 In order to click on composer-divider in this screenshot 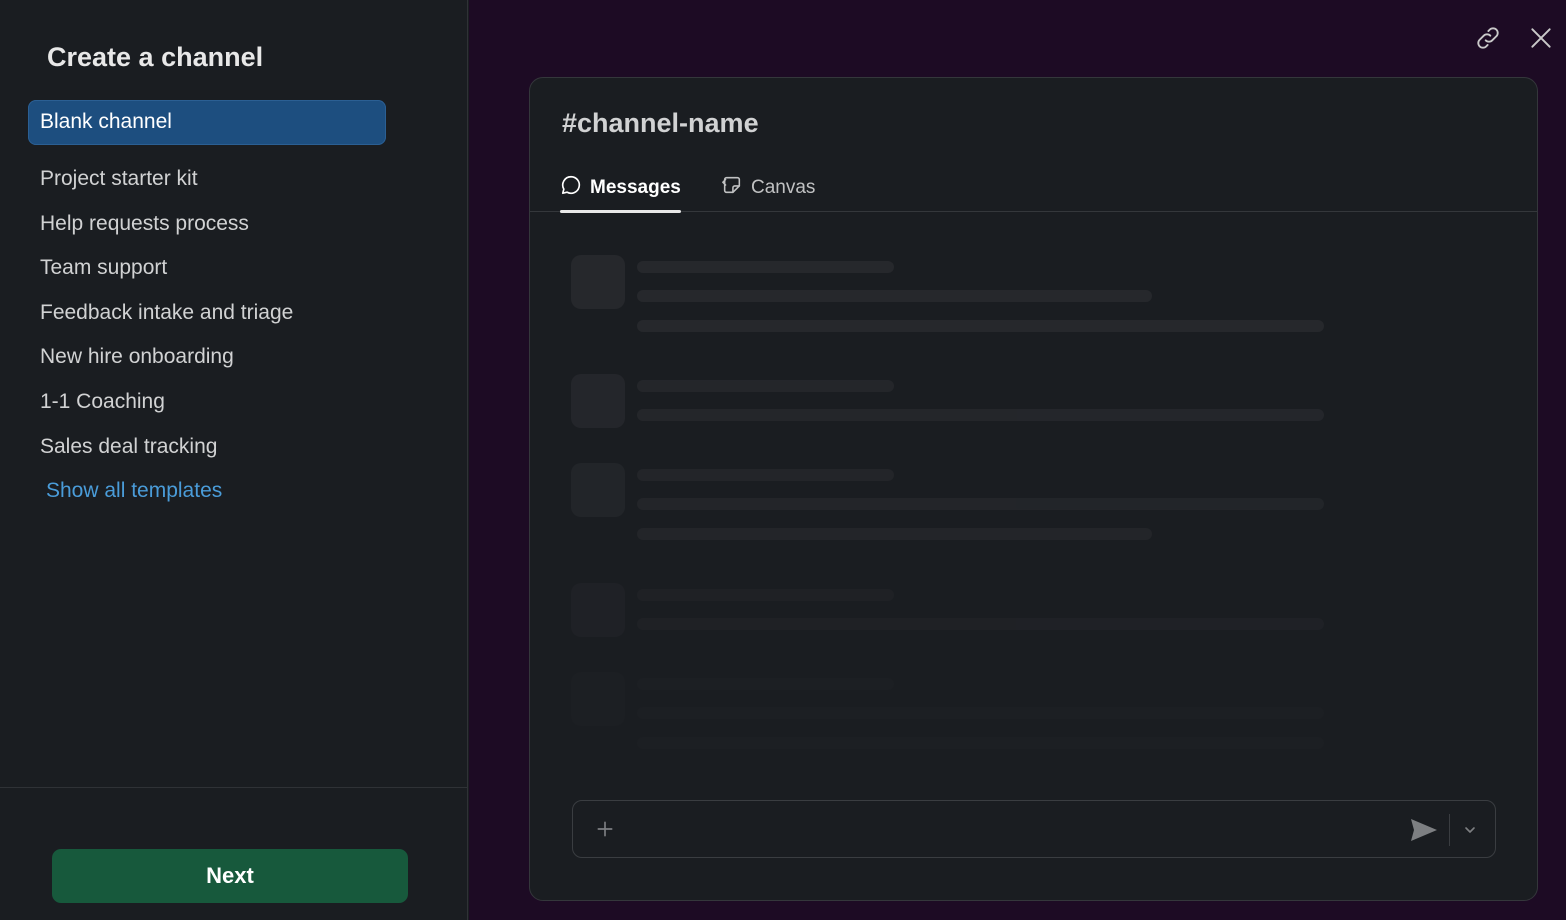, I will do `click(1449, 830)`.